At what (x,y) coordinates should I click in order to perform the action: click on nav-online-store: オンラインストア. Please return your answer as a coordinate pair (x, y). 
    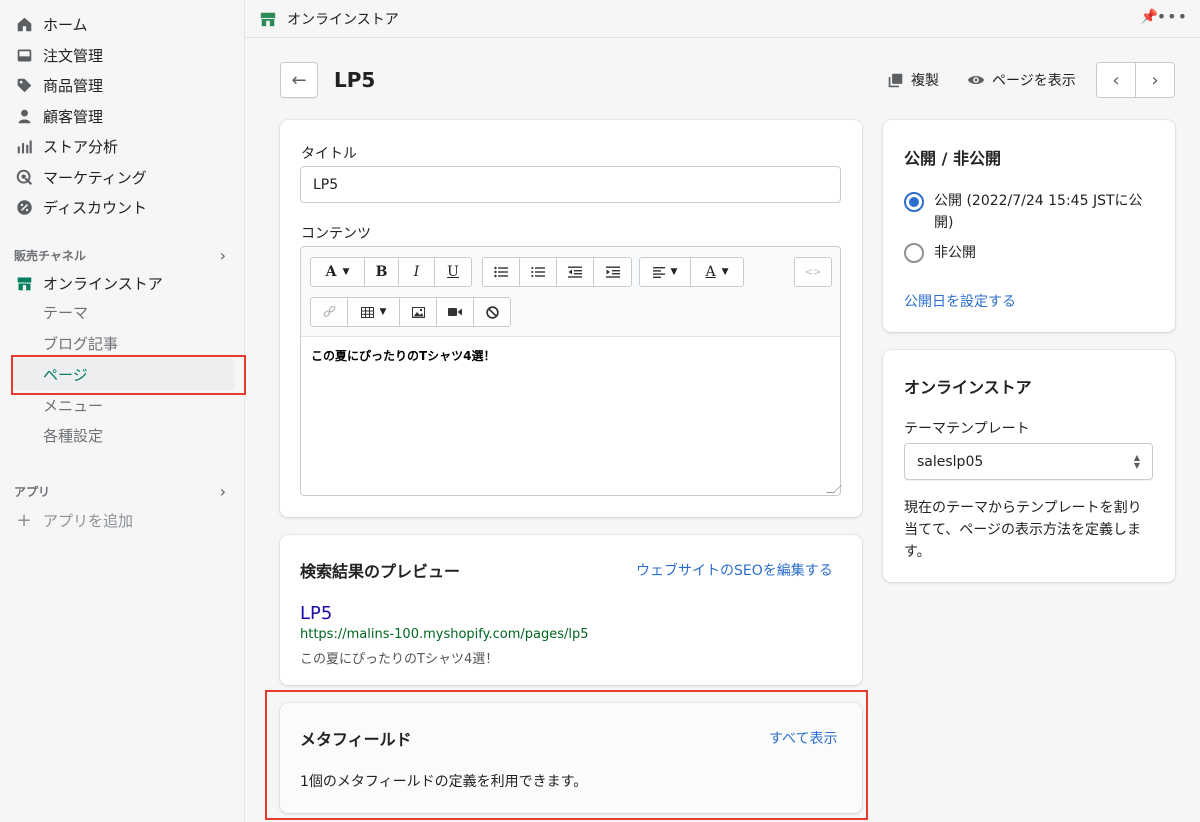
    Looking at the image, I should click on (88, 283).